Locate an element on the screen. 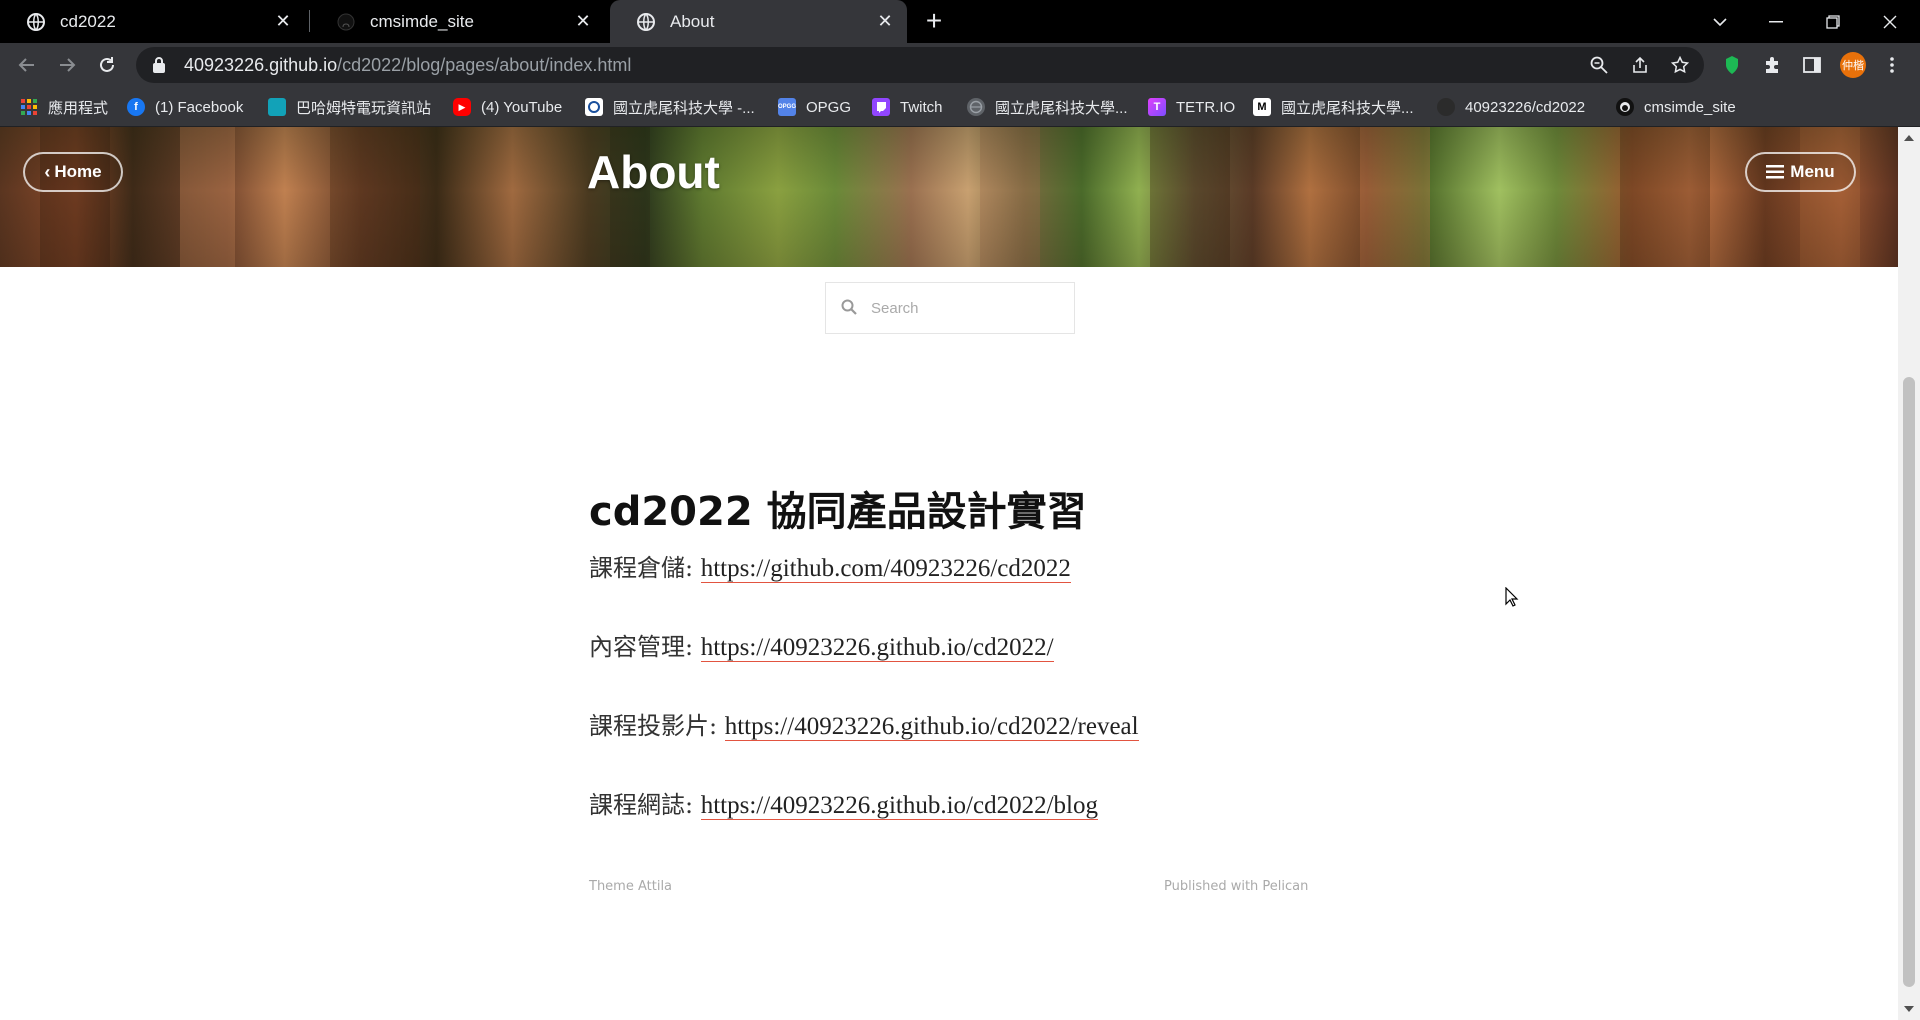 The height and width of the screenshot is (1020, 1920). menu-button: Menu is located at coordinates (1800, 172).